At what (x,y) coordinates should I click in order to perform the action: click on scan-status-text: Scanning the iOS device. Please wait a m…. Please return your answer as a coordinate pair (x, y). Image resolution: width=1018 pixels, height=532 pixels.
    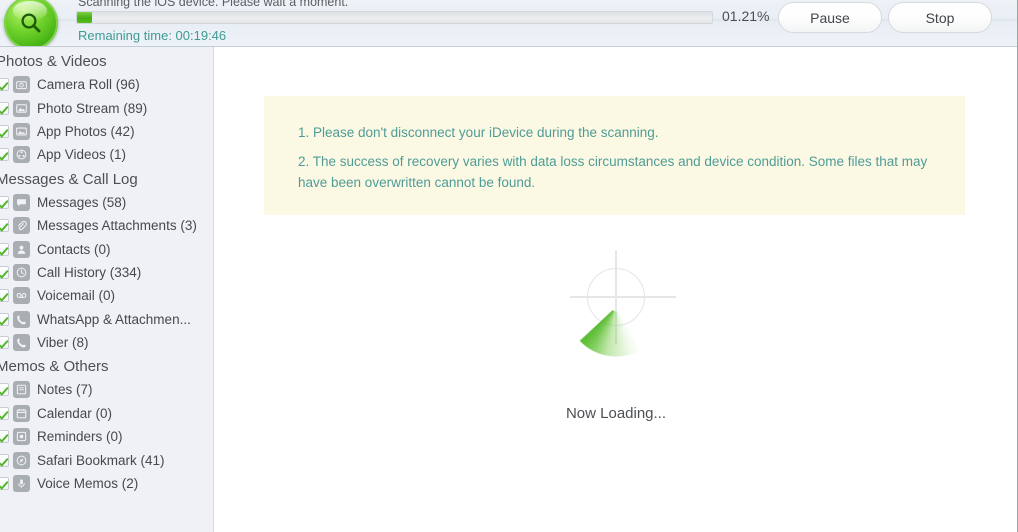
    Looking at the image, I should click on (213, 4).